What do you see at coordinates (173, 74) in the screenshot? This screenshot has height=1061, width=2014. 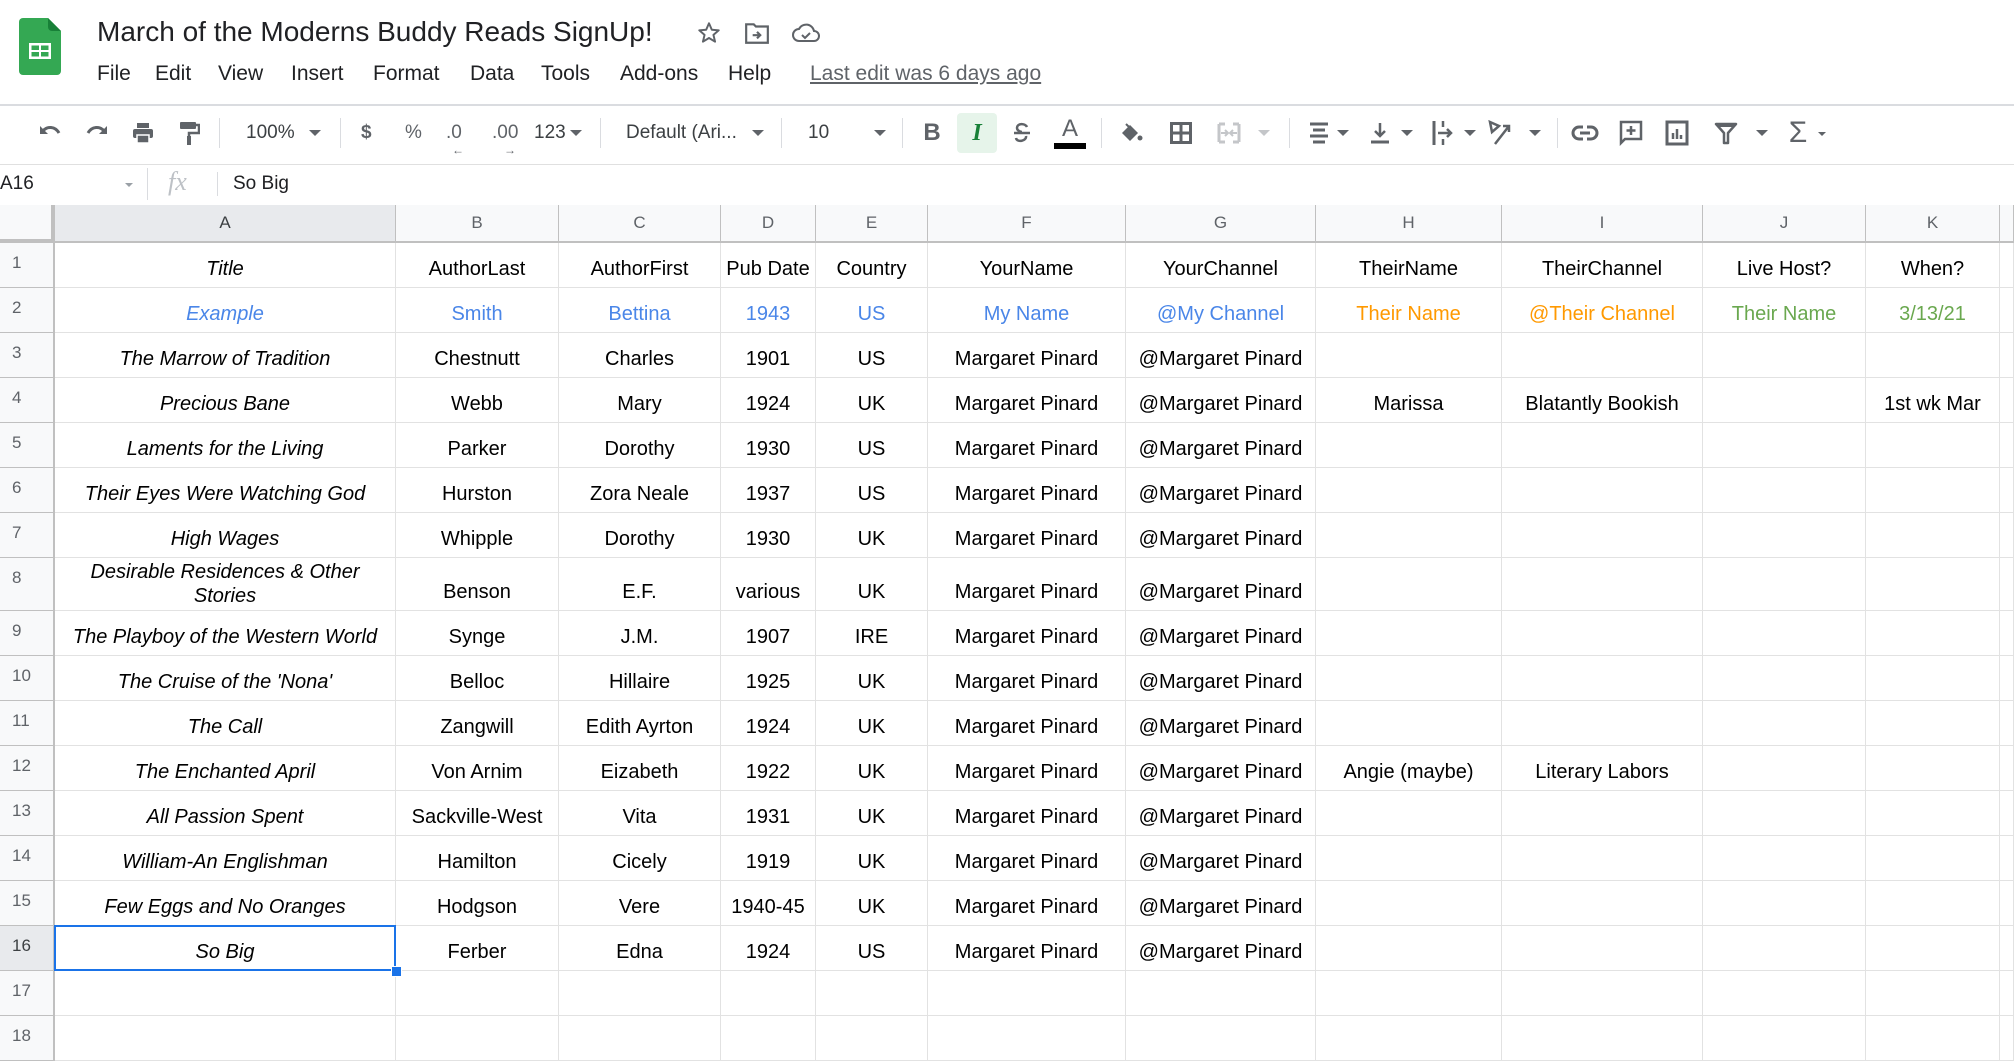 I see `menu-edit: Edit` at bounding box center [173, 74].